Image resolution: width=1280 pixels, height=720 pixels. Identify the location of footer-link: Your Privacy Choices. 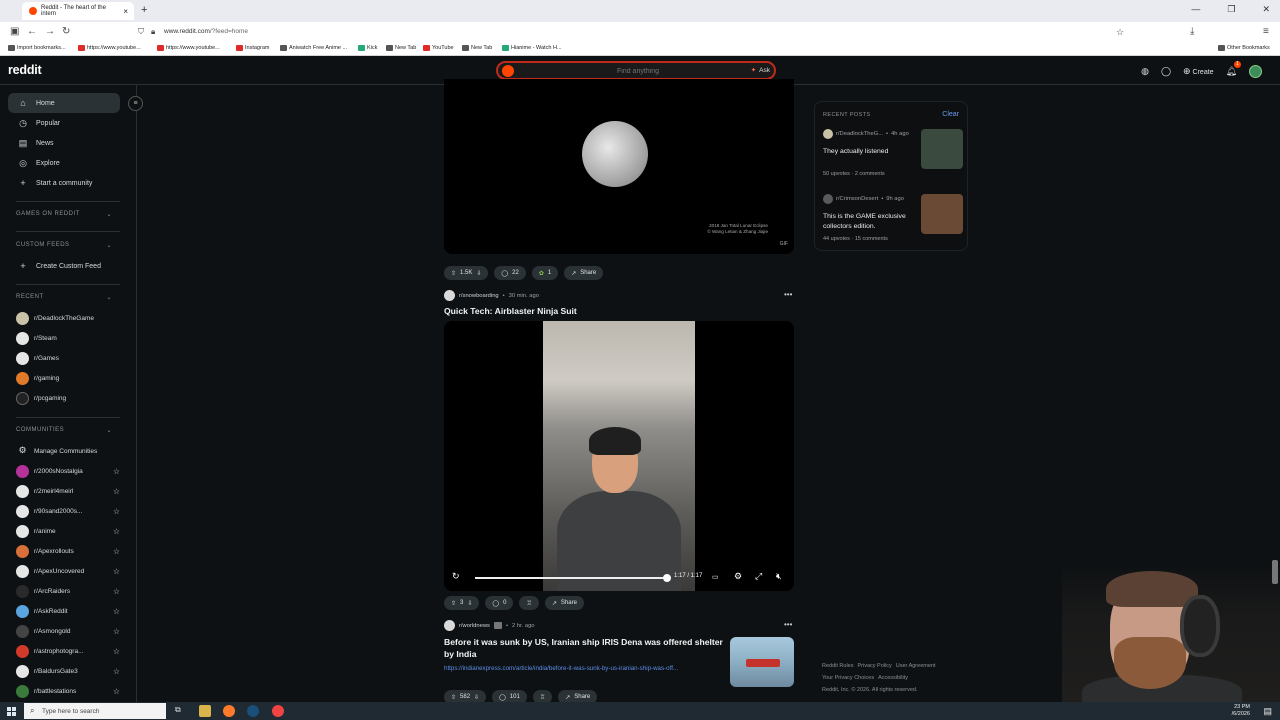
(848, 678).